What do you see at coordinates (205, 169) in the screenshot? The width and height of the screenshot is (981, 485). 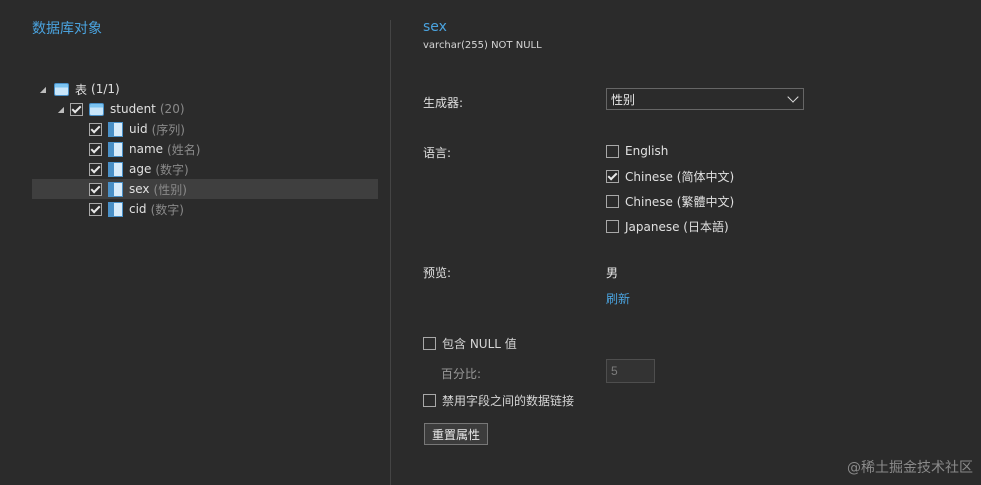 I see `tree-column-age: age (数字)` at bounding box center [205, 169].